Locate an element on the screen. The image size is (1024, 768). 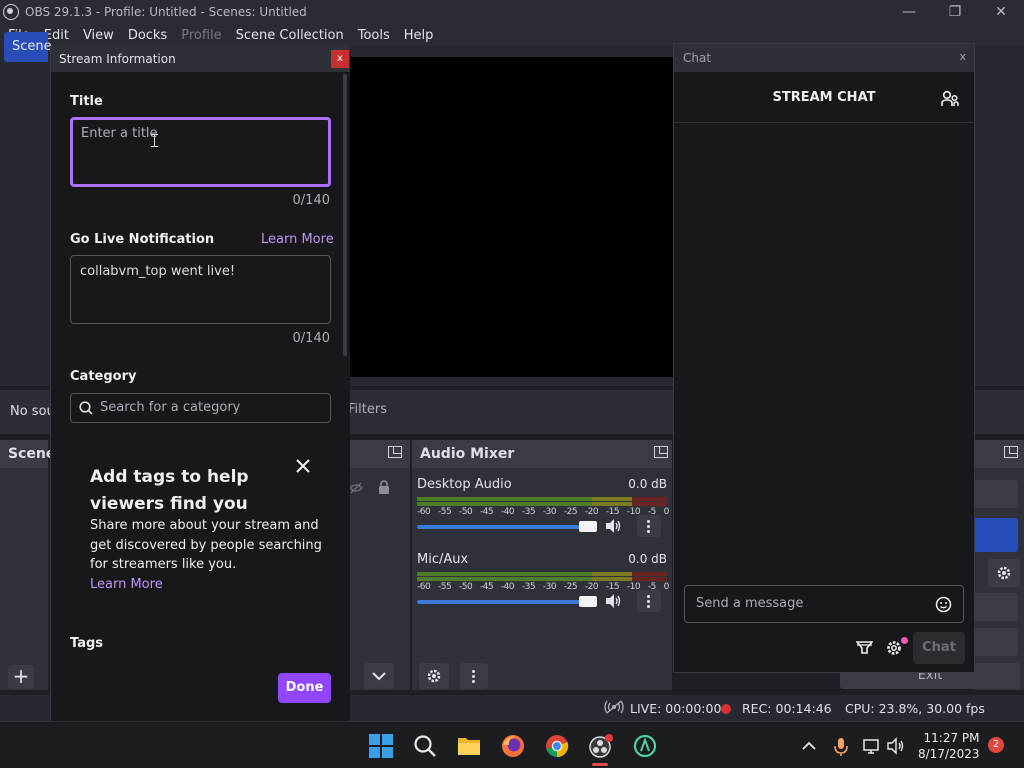
controls-float-icon is located at coordinates (1011, 452).